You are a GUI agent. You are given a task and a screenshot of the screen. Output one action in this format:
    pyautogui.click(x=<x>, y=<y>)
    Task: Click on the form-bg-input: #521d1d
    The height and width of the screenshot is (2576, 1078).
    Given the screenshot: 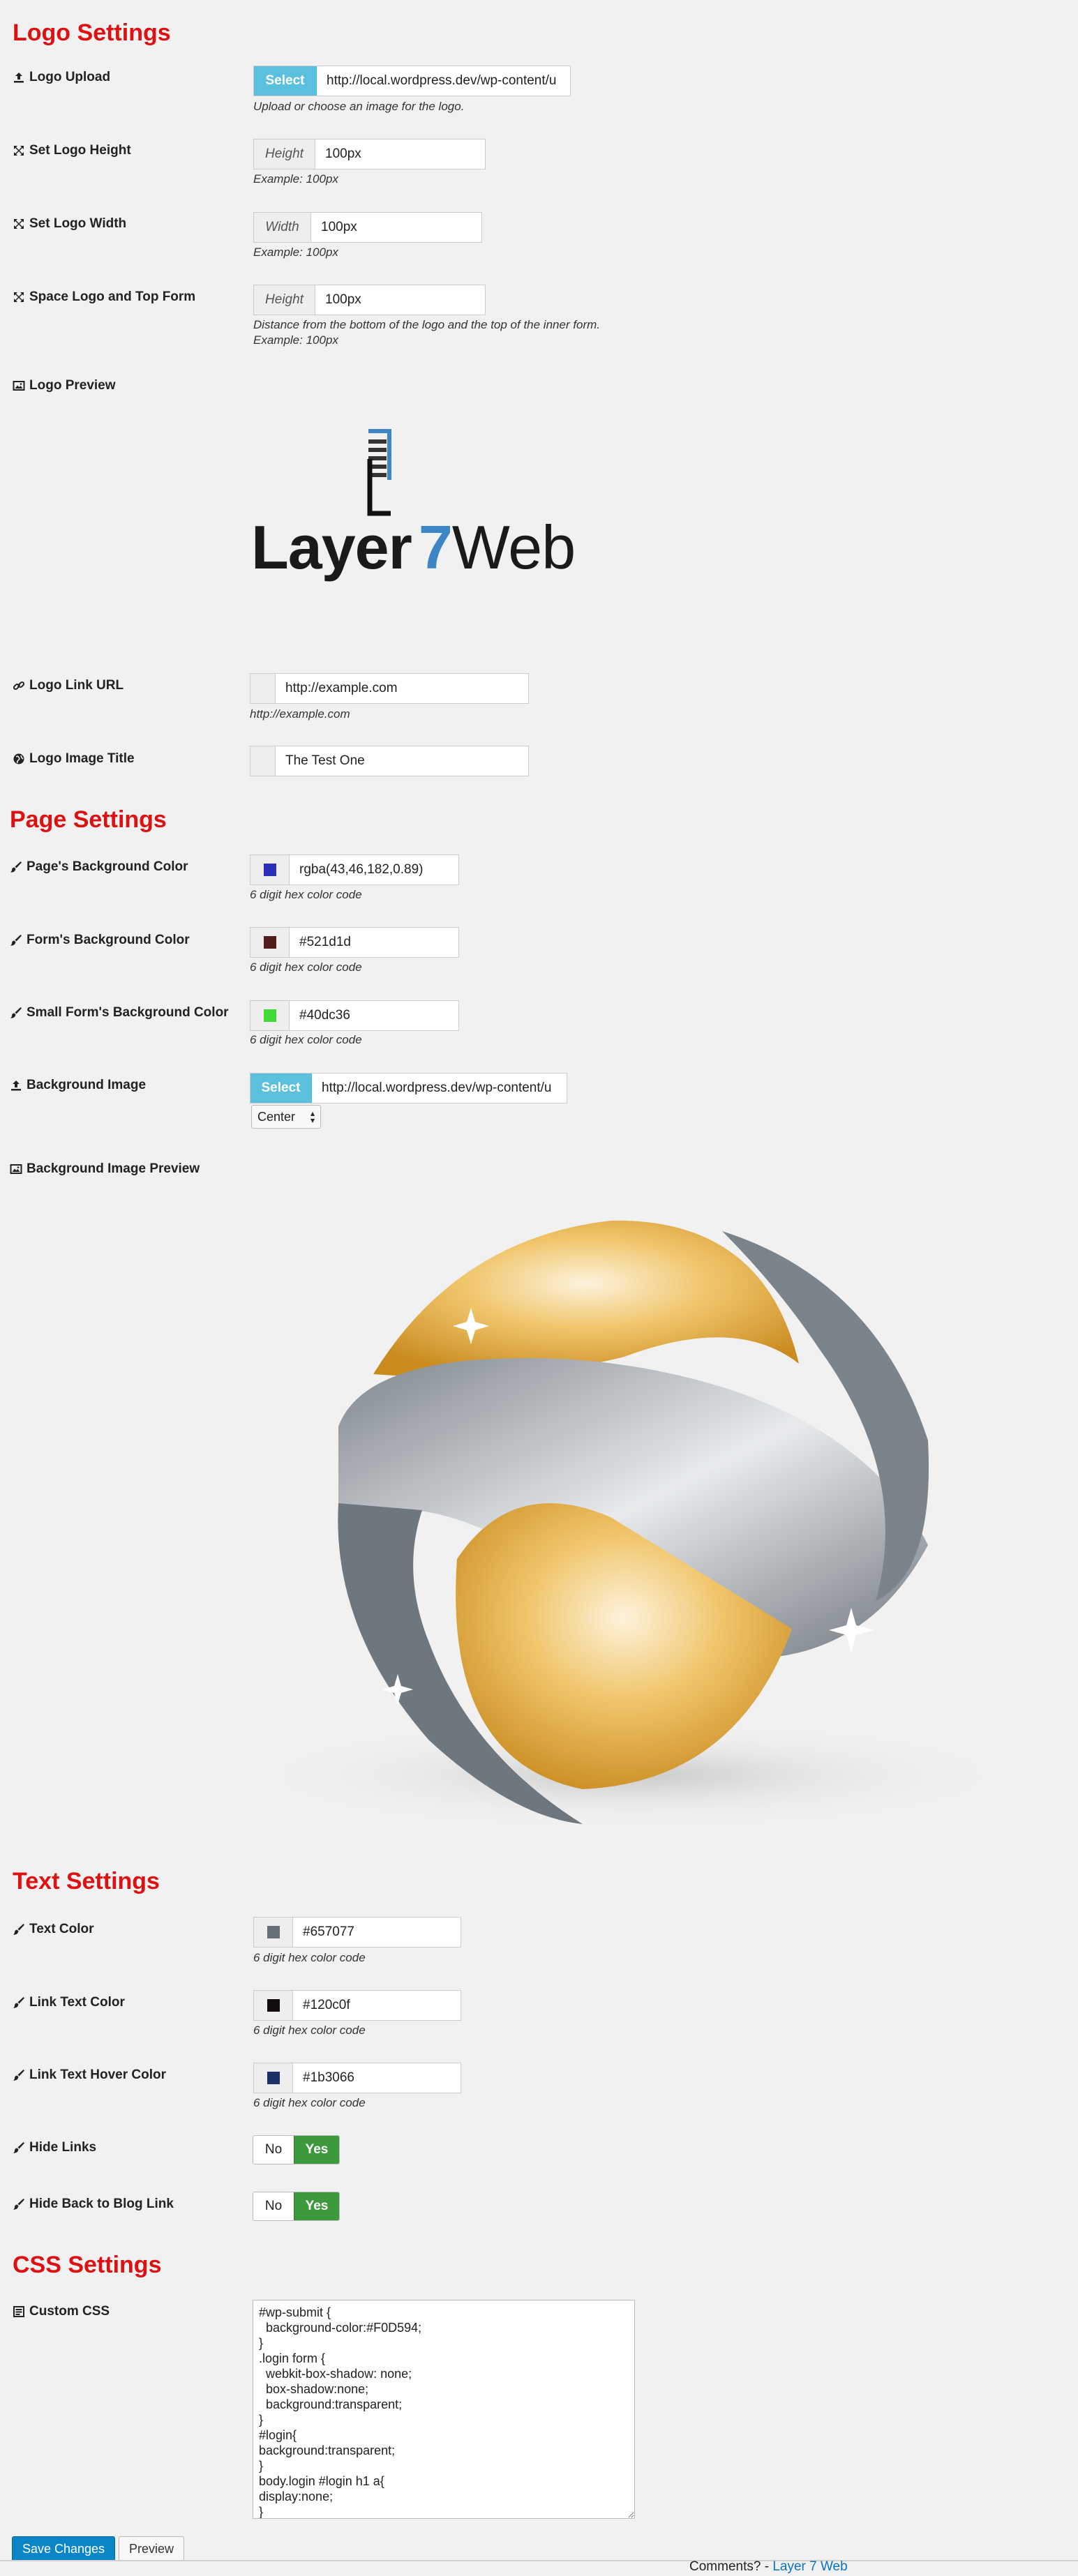 What is the action you would take?
    pyautogui.click(x=374, y=942)
    